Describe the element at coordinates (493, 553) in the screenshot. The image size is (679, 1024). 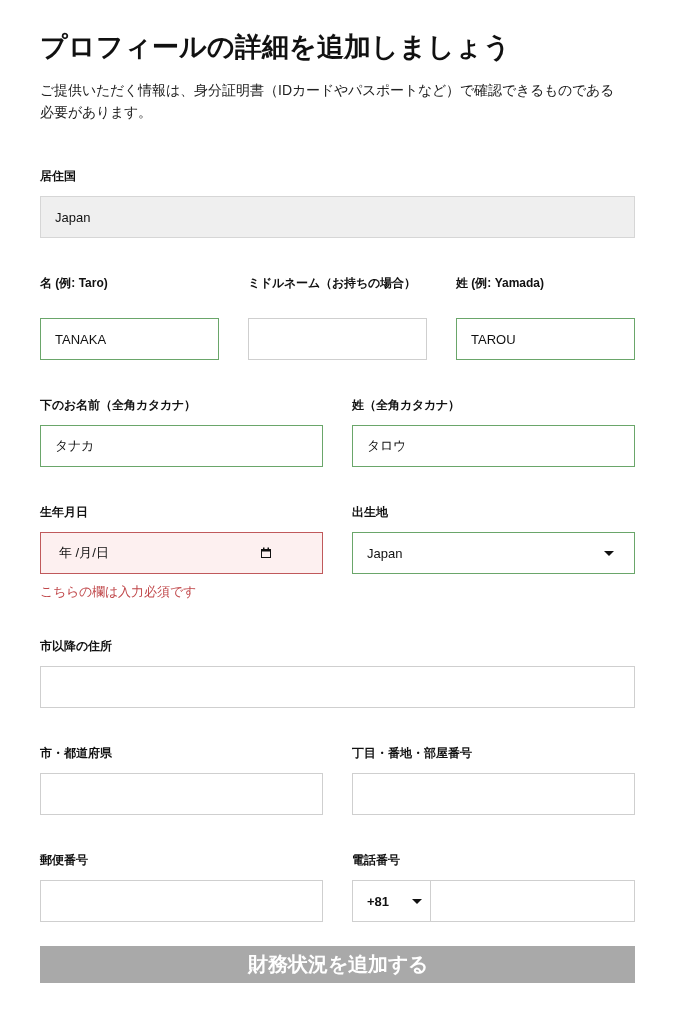
I see `select-field: Japan` at that location.